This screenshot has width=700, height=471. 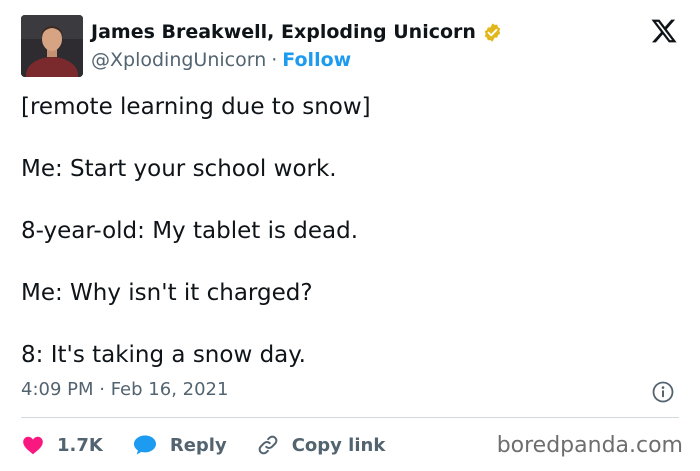 I want to click on action-bar: 1.7K Reply Copy link, so click(x=217, y=445).